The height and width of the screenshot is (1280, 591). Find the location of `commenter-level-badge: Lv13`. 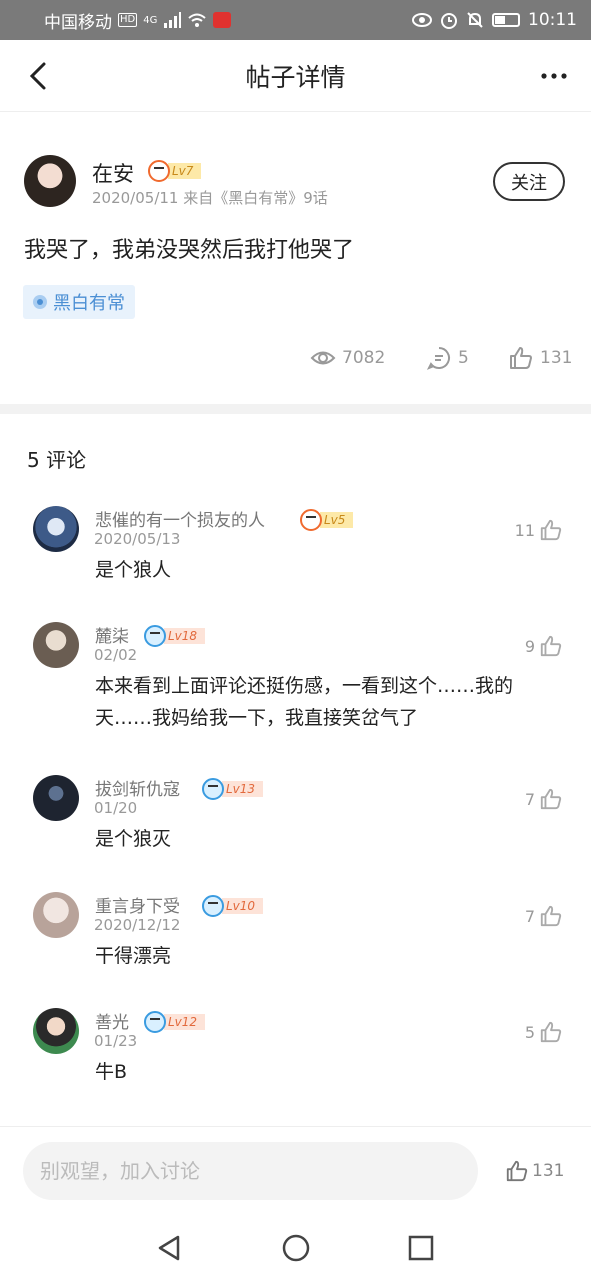

commenter-level-badge: Lv13 is located at coordinates (233, 789).